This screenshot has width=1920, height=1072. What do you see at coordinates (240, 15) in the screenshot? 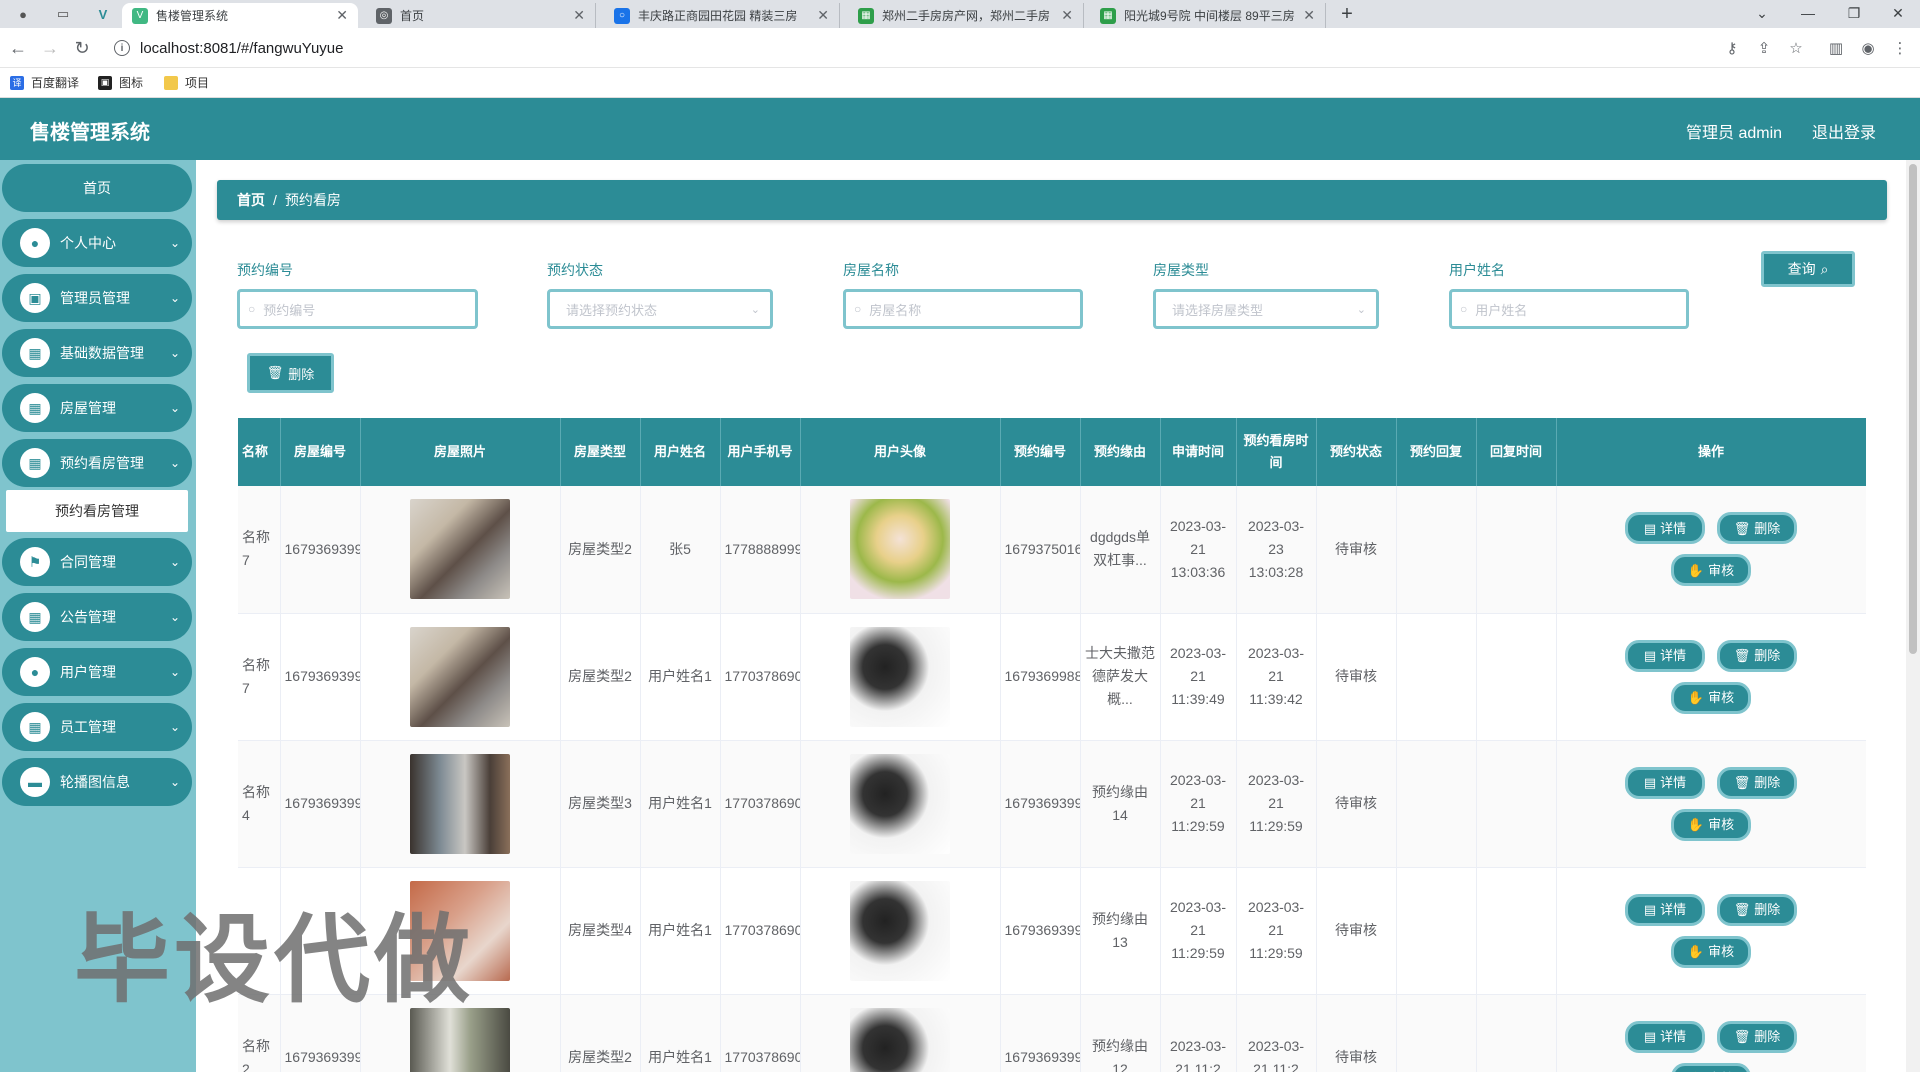
I see `tab-active: V 售楼管理系统 ✕` at bounding box center [240, 15].